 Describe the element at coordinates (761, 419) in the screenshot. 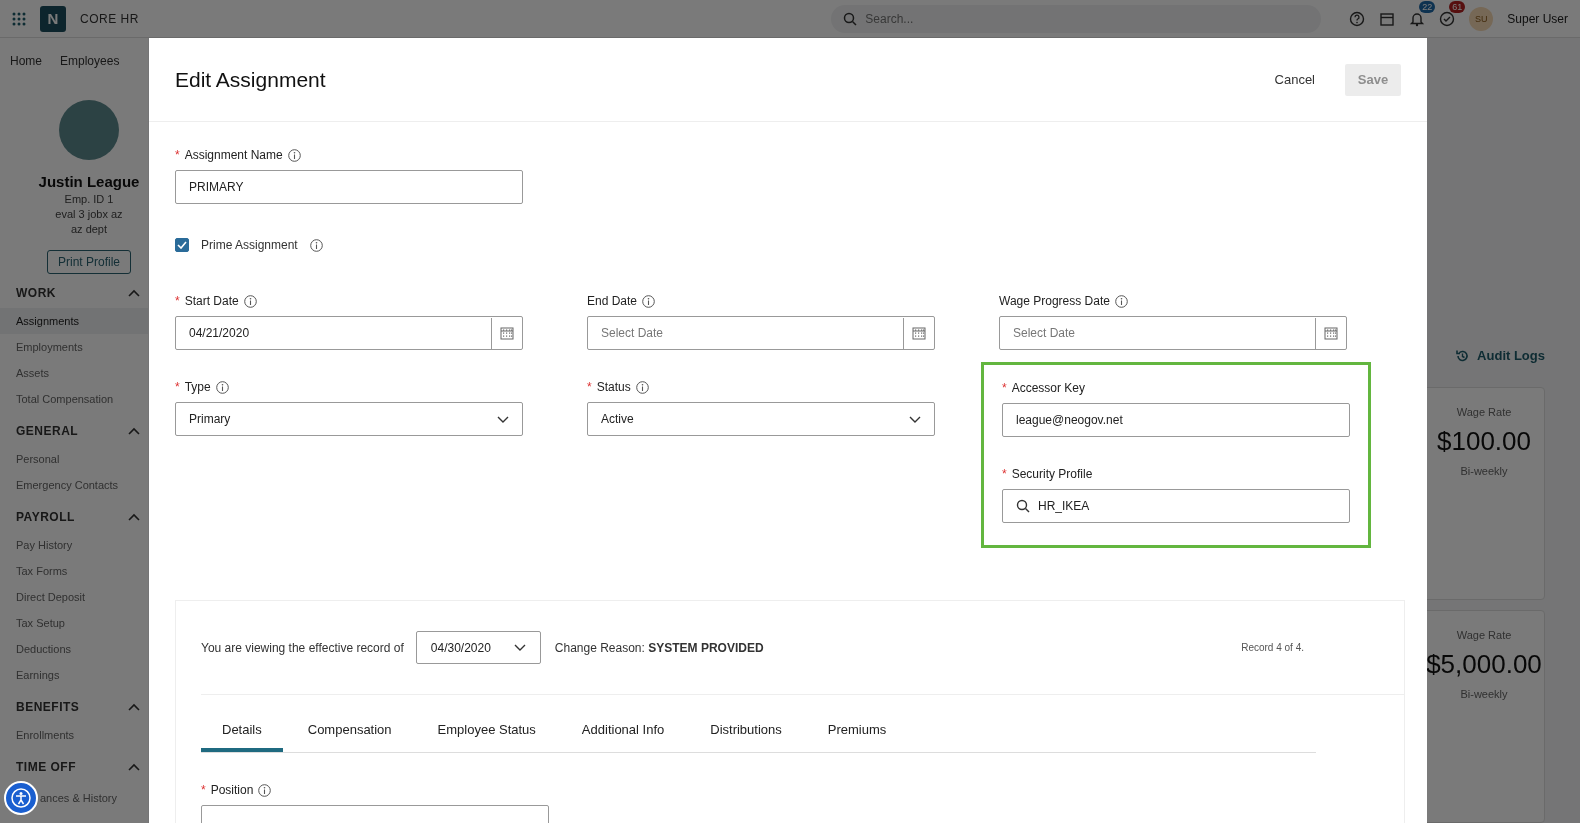

I see `dropdown: Active` at that location.